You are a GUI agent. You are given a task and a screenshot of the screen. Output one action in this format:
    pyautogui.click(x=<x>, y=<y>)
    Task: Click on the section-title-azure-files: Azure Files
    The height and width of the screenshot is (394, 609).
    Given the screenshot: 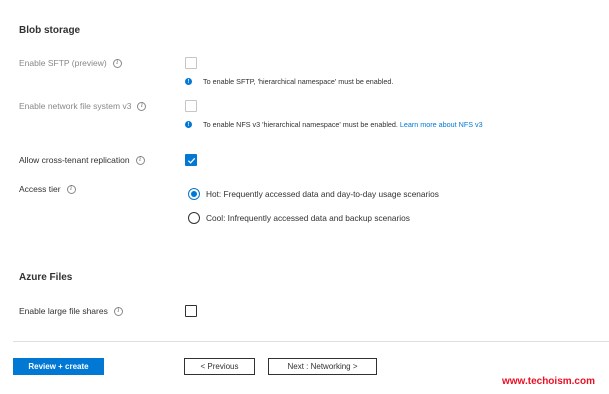 What is the action you would take?
    pyautogui.click(x=46, y=277)
    